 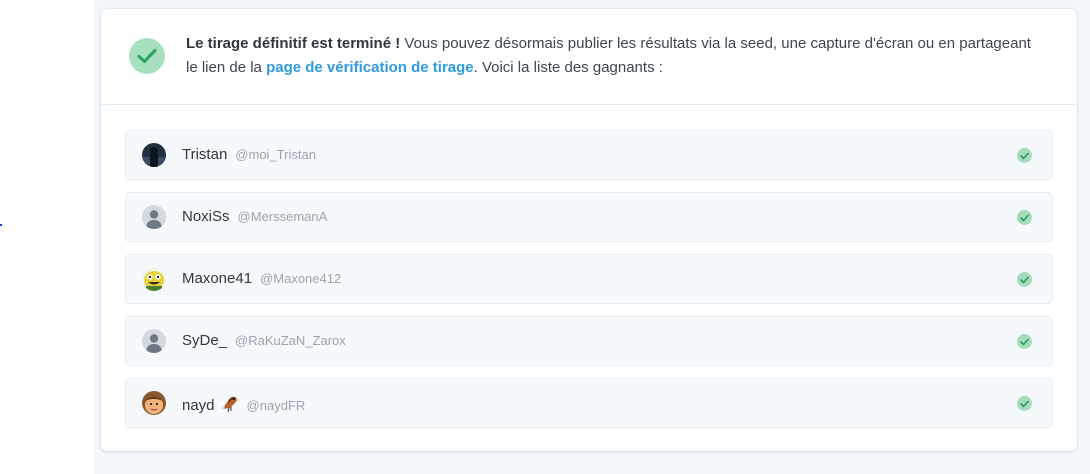 What do you see at coordinates (589, 341) in the screenshot?
I see `winner-row: SyDe_ @RaKuZaN_Zarox` at bounding box center [589, 341].